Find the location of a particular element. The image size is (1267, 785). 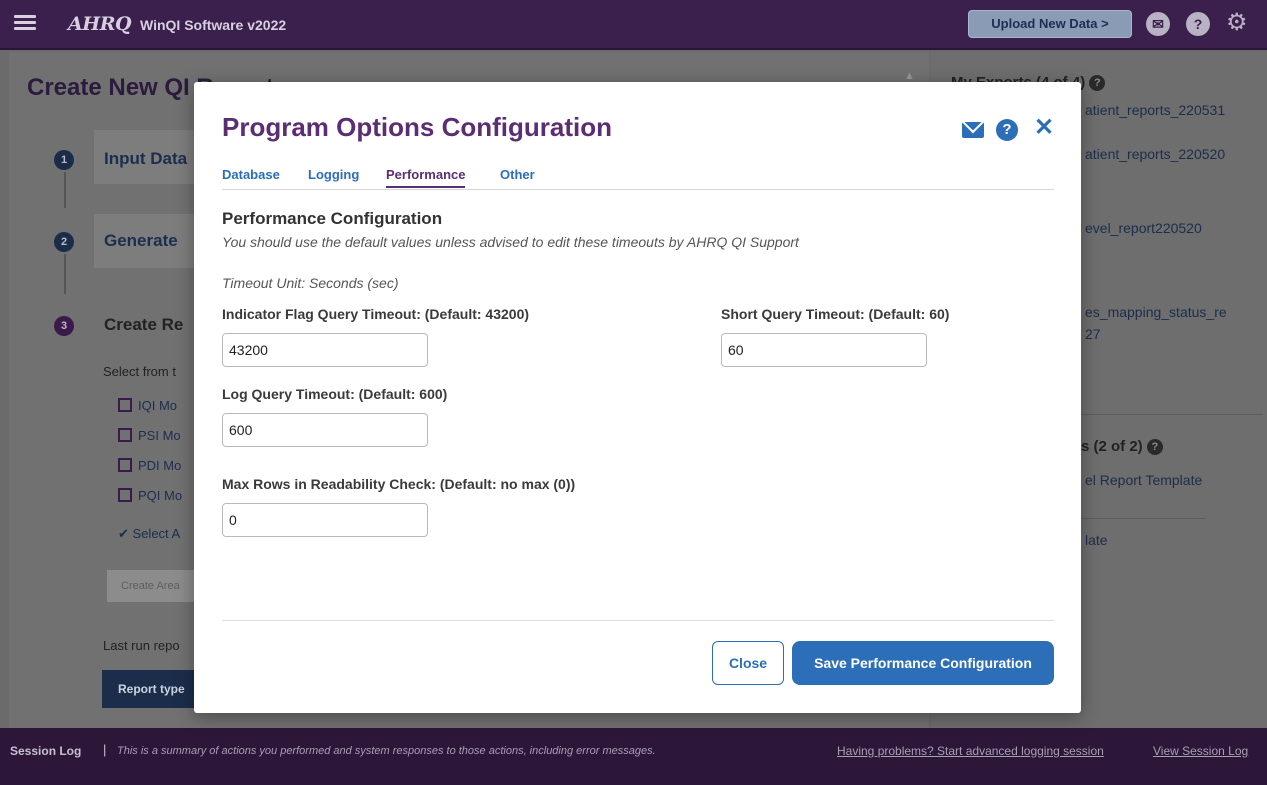

select-text: Select from t is located at coordinates (139, 371).